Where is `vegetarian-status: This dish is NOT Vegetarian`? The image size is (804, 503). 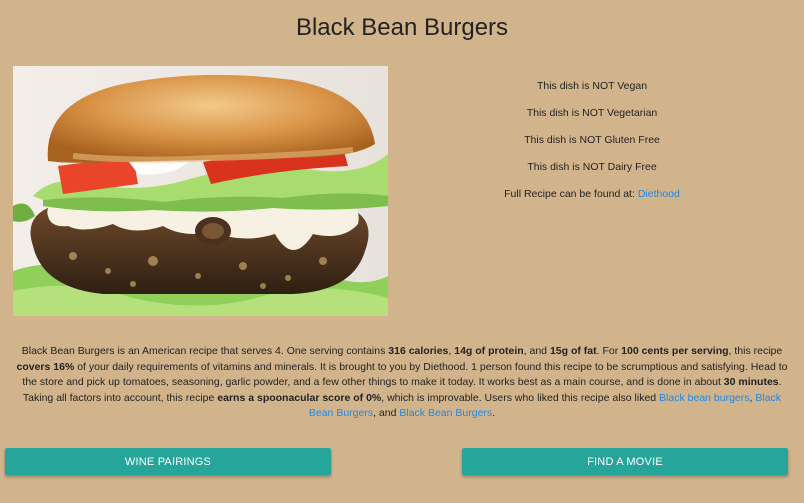
vegetarian-status: This dish is NOT Vegetarian is located at coordinates (592, 113).